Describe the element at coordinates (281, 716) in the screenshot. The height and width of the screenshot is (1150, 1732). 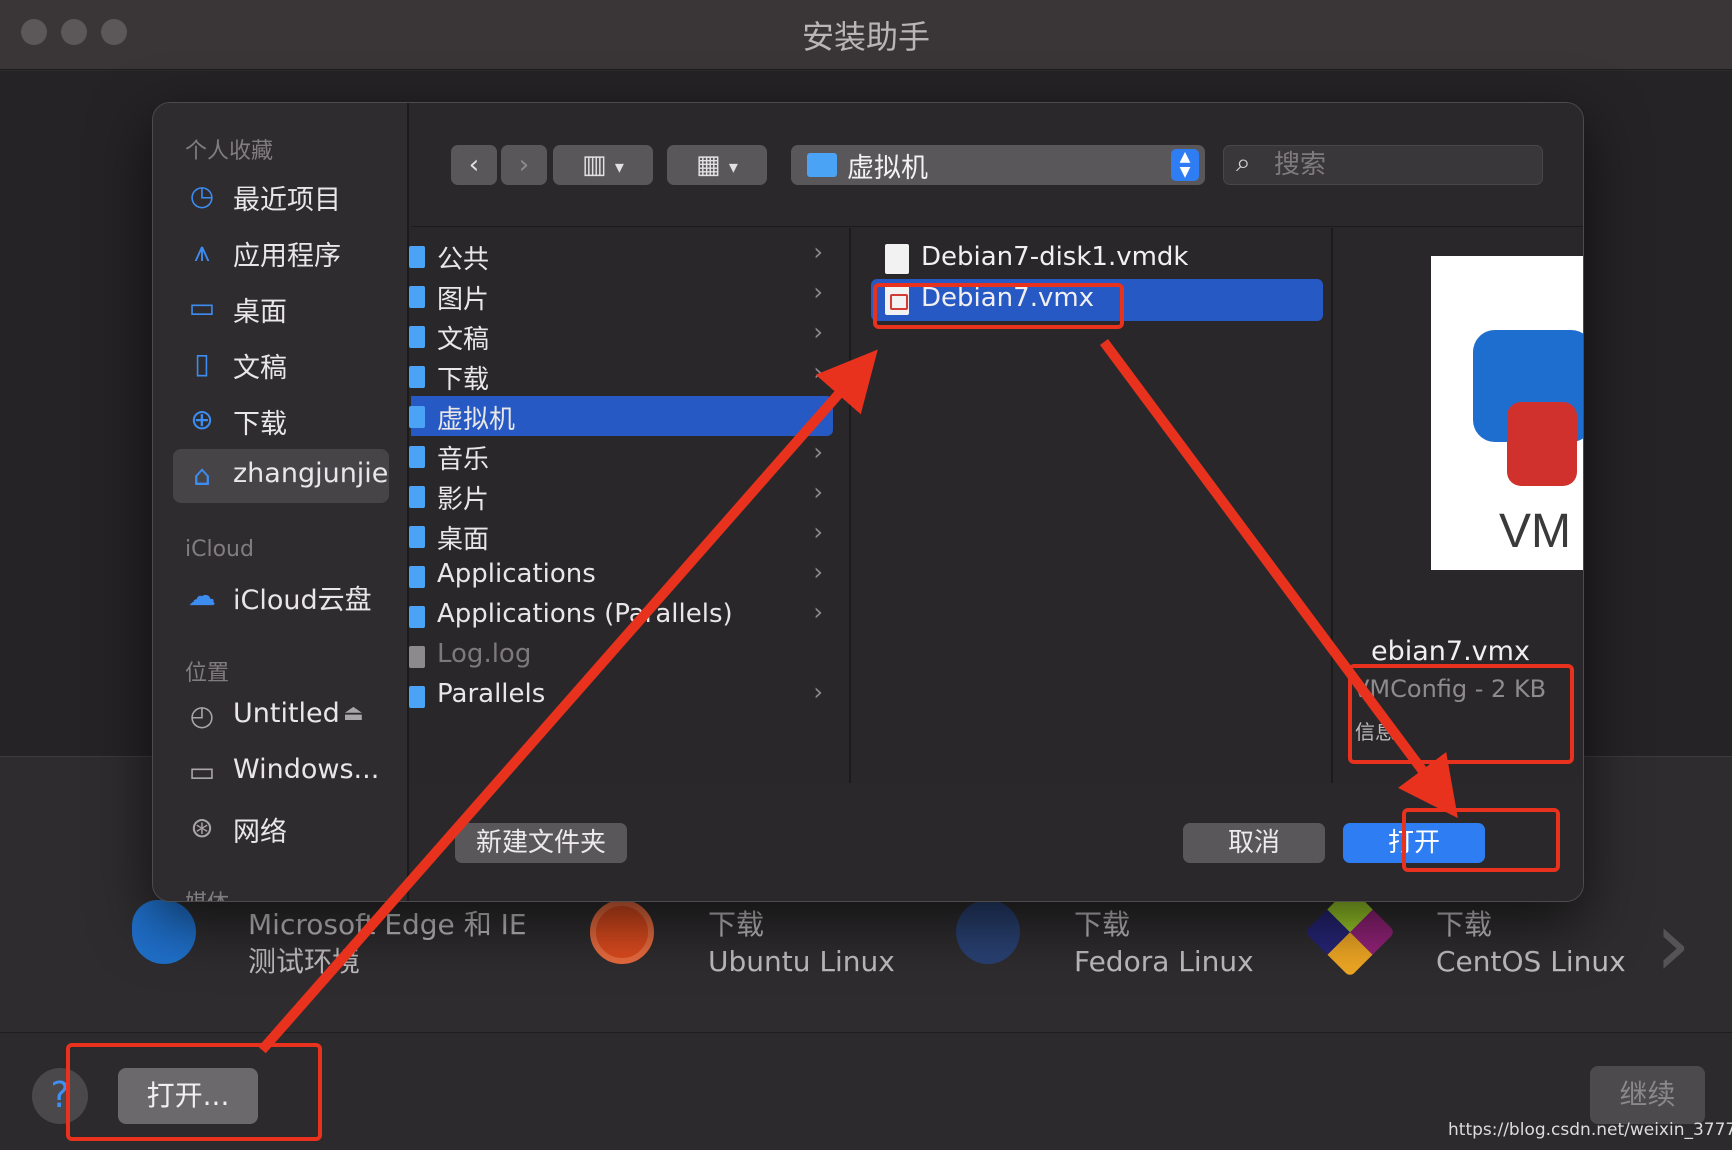
I see `sidebar-item-untitled: ◴ Untitled ⏏` at that location.